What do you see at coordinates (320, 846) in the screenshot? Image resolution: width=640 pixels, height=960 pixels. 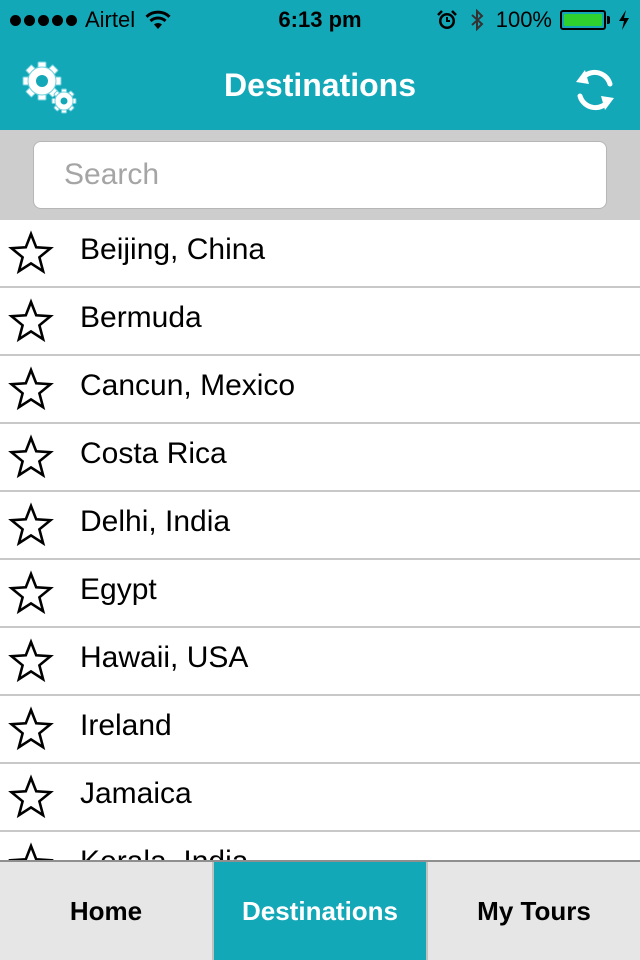 I see `list-item: Kerala, India` at bounding box center [320, 846].